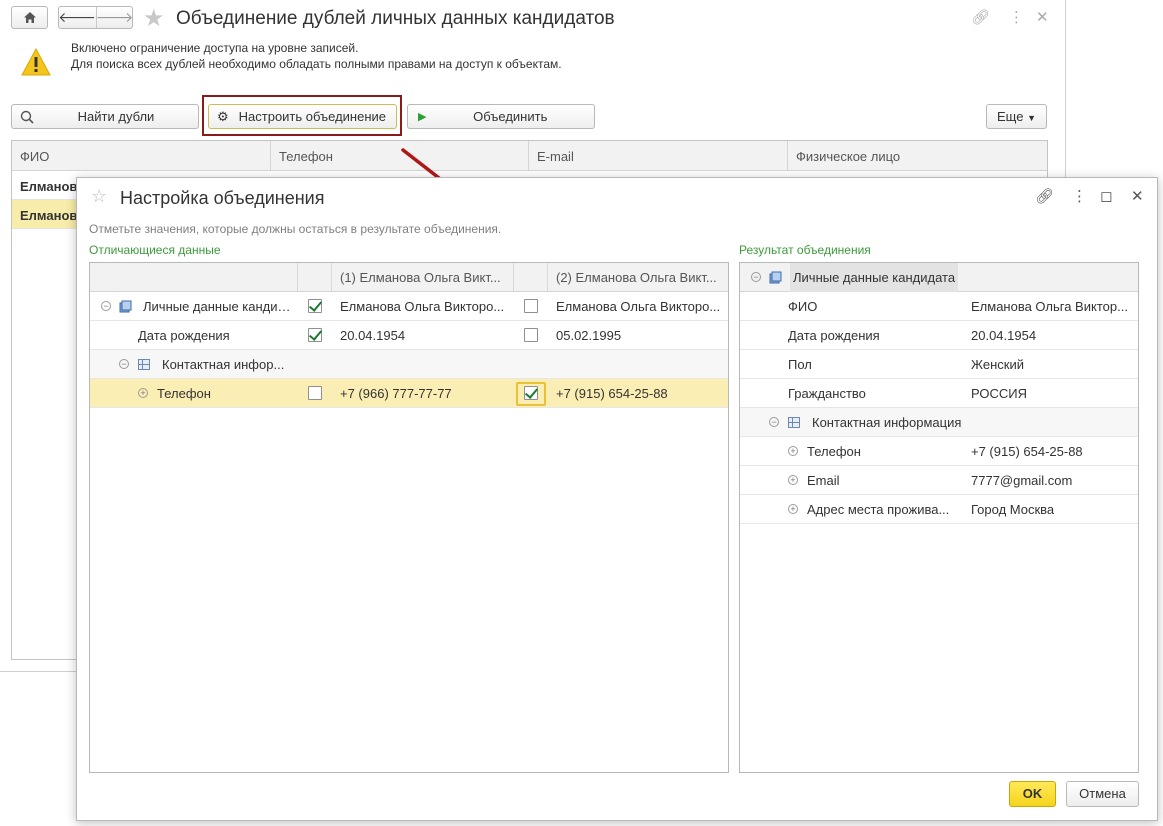 The width and height of the screenshot is (1163, 826). Describe the element at coordinates (827, 393) in the screenshot. I see `row-label: Гражданство` at that location.